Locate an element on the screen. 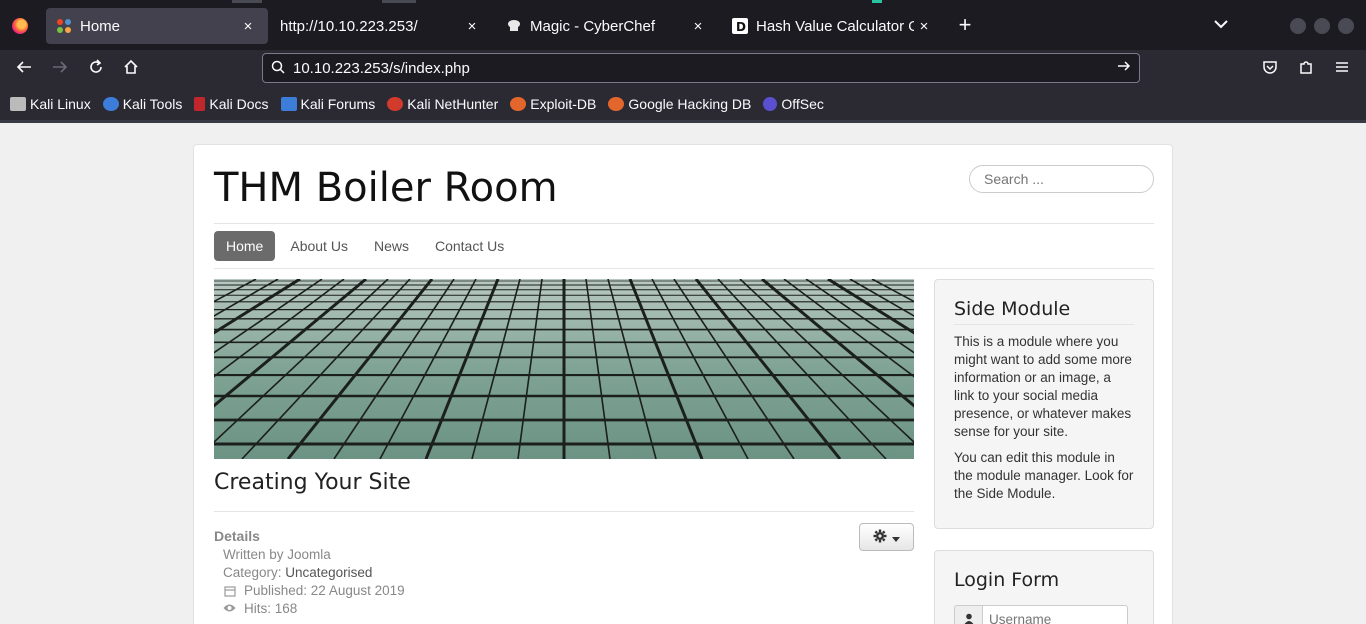  bookmark-kali-nethunter: Kali NetHunter is located at coordinates (442, 104).